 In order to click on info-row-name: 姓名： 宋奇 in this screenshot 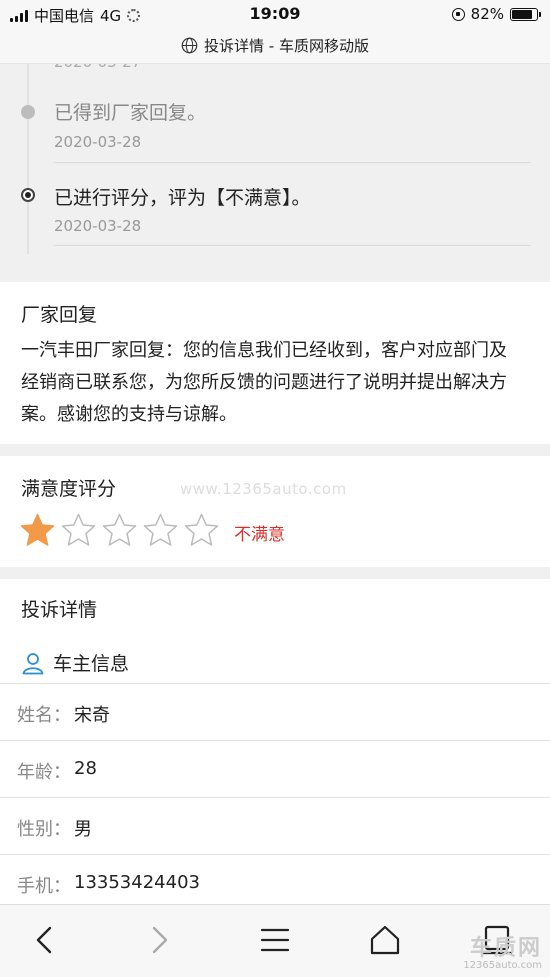, I will do `click(275, 711)`.